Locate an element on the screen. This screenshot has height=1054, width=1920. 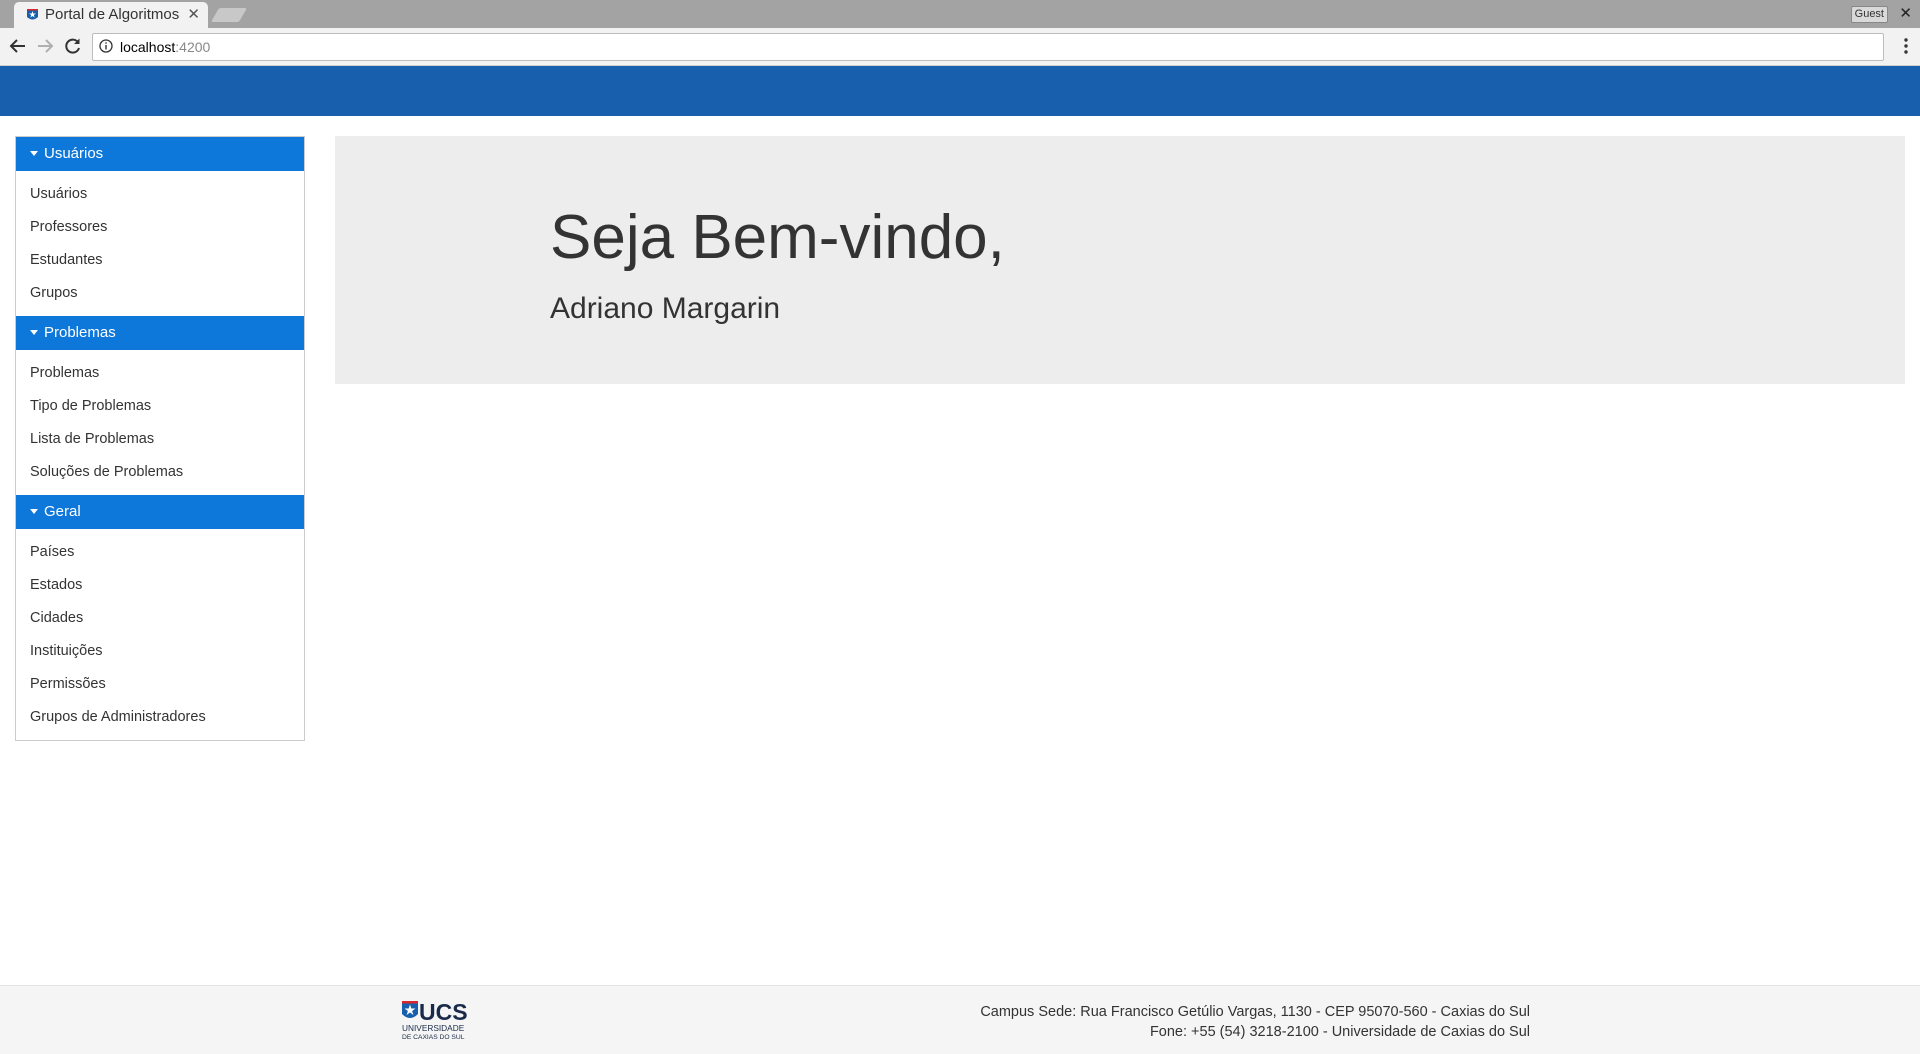
sidebar-item-grupos: Grupos is located at coordinates (160, 293).